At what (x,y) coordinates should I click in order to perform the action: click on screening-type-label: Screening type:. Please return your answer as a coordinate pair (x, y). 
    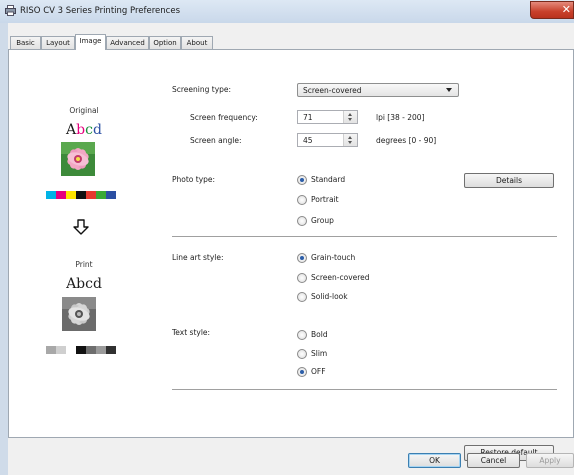
    Looking at the image, I should click on (202, 89).